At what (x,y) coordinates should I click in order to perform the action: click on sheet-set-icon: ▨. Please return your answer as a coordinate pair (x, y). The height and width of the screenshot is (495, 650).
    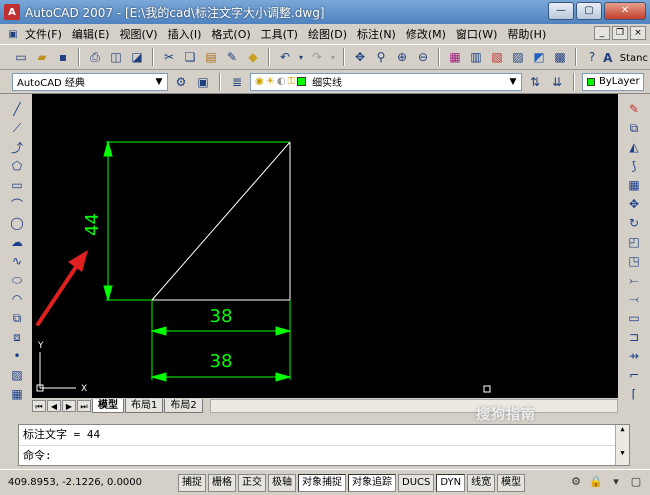
    Looking at the image, I should click on (518, 57).